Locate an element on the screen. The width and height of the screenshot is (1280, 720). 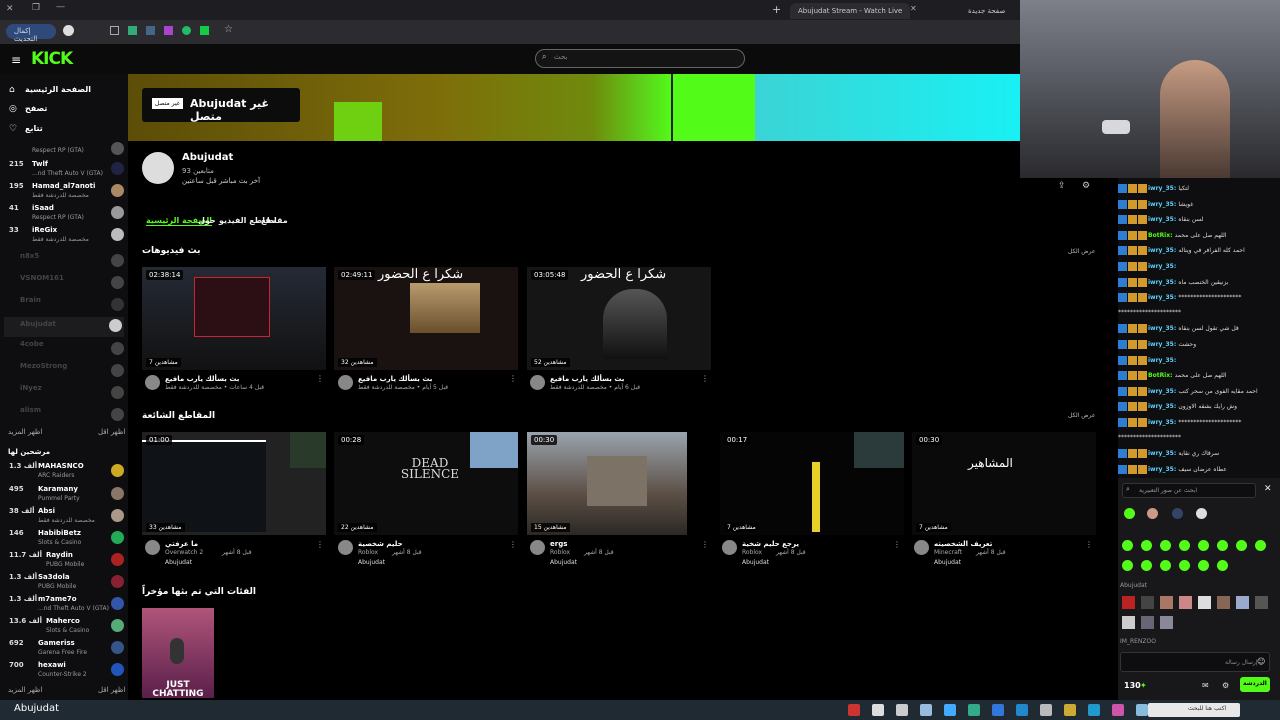
sidebar-channel: 1.3 ألف MAHASNCO ARC Raiders is located at coordinates (65, 472).